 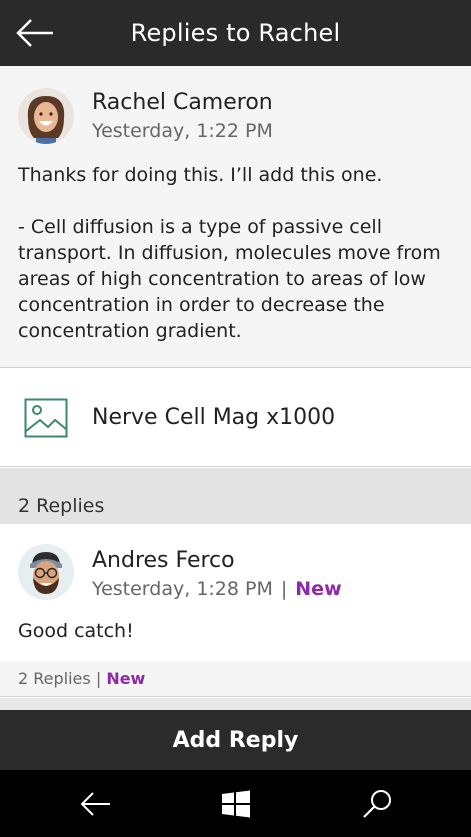 I want to click on system-back-button, so click(x=96, y=804).